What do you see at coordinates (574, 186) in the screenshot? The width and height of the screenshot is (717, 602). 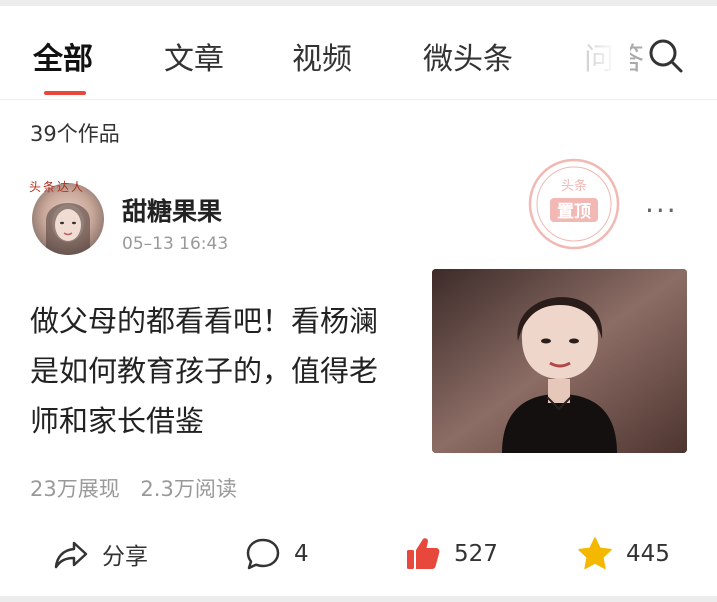 I see `pinned-stamp-top: 头条` at bounding box center [574, 186].